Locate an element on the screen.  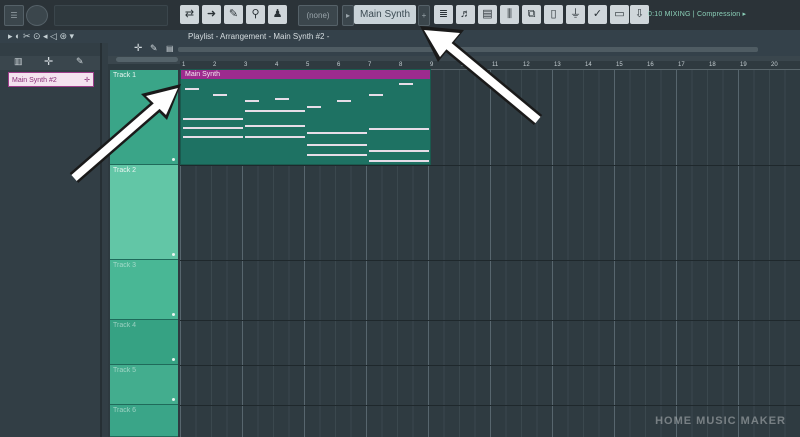
picker-tools: ▥ ✛ ✎ is located at coordinates (50, 63).